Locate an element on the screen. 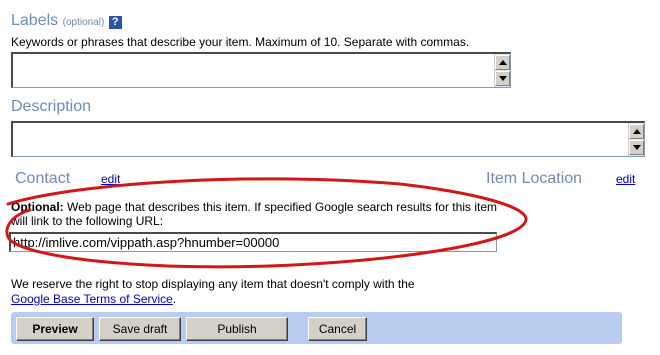 The image size is (660, 355). preview-button: Preview is located at coordinates (55, 329).